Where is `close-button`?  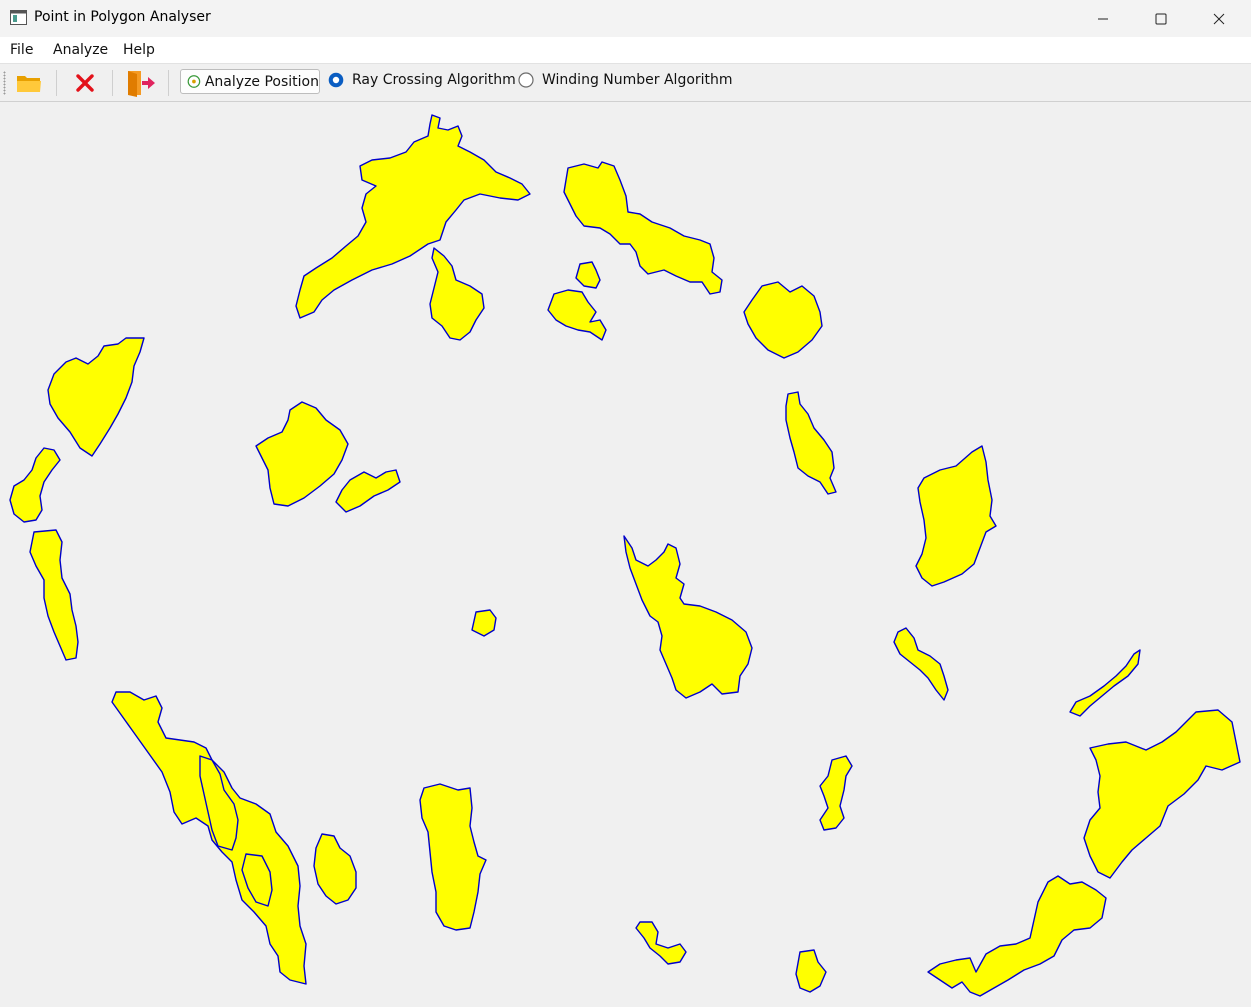
close-button is located at coordinates (1219, 18).